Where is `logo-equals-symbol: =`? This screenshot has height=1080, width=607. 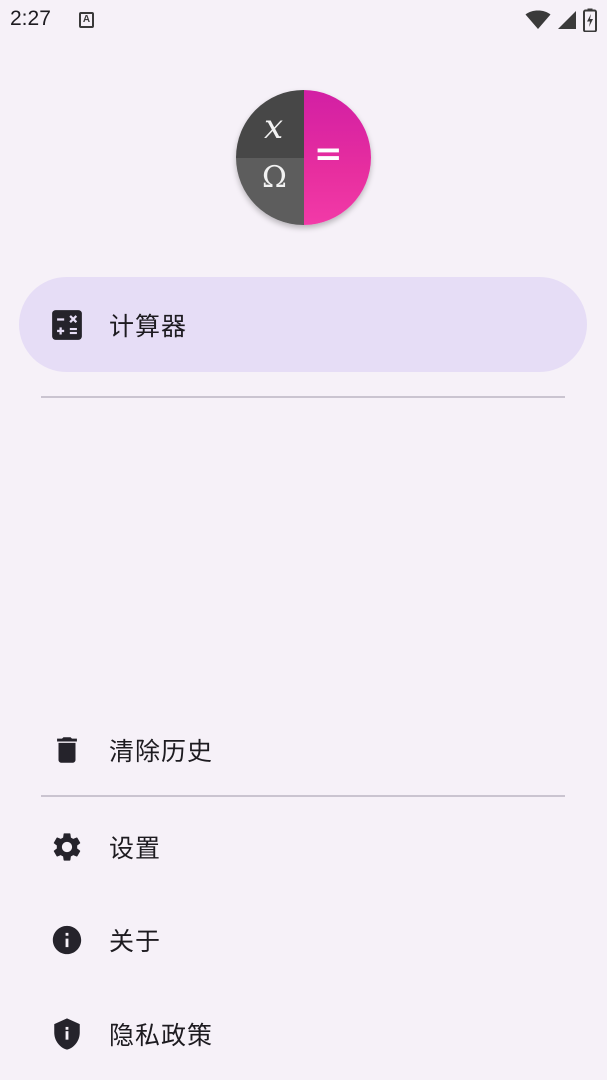 logo-equals-symbol: = is located at coordinates (328, 154).